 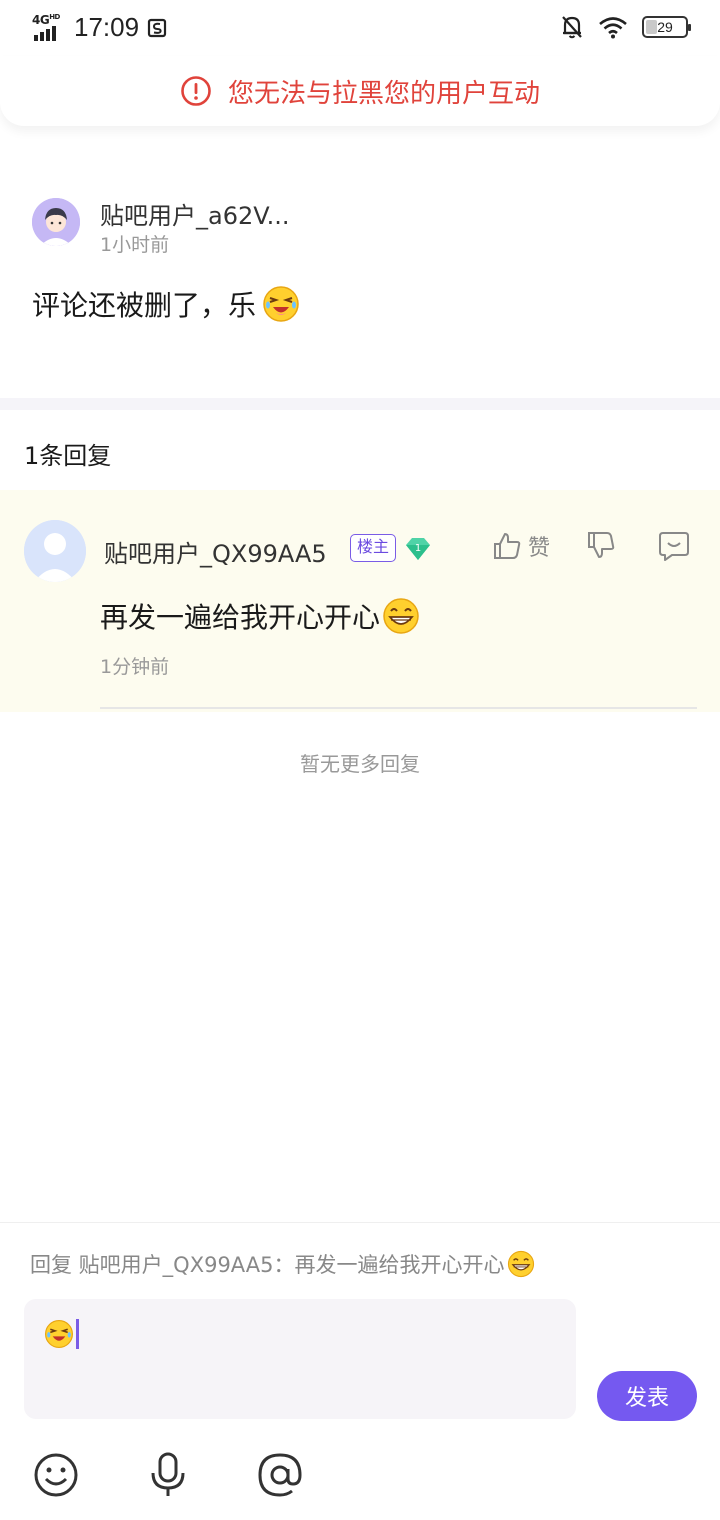 I want to click on blocked-notice-banner: 您无法与拉黑您的用户互动, so click(x=360, y=91).